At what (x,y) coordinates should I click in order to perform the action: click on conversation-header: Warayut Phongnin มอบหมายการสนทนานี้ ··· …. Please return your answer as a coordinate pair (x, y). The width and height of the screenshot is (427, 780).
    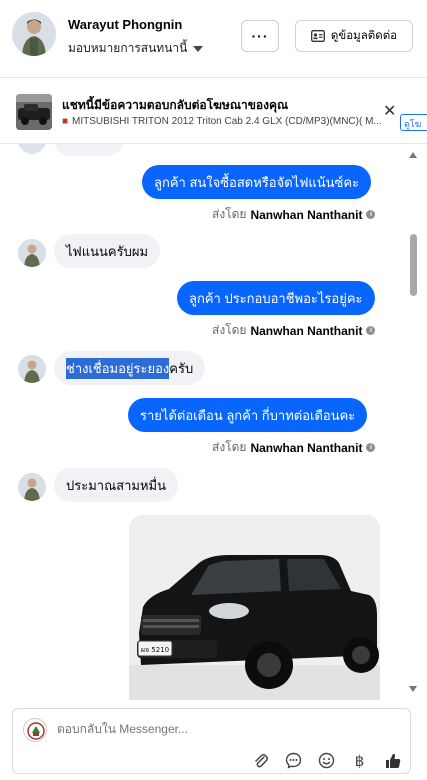
    Looking at the image, I should click on (213, 39).